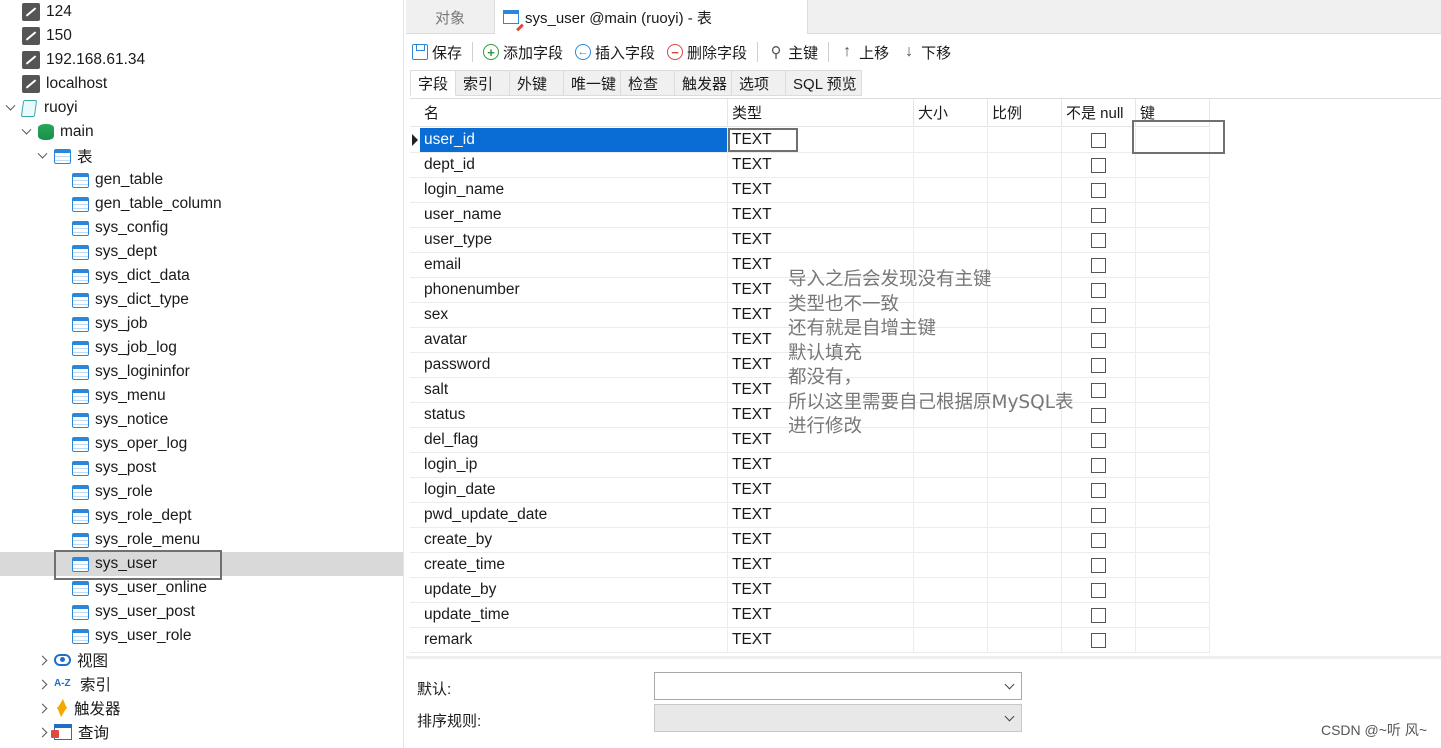  I want to click on tree-item-connection-192: 192.168.61.34, so click(201, 60).